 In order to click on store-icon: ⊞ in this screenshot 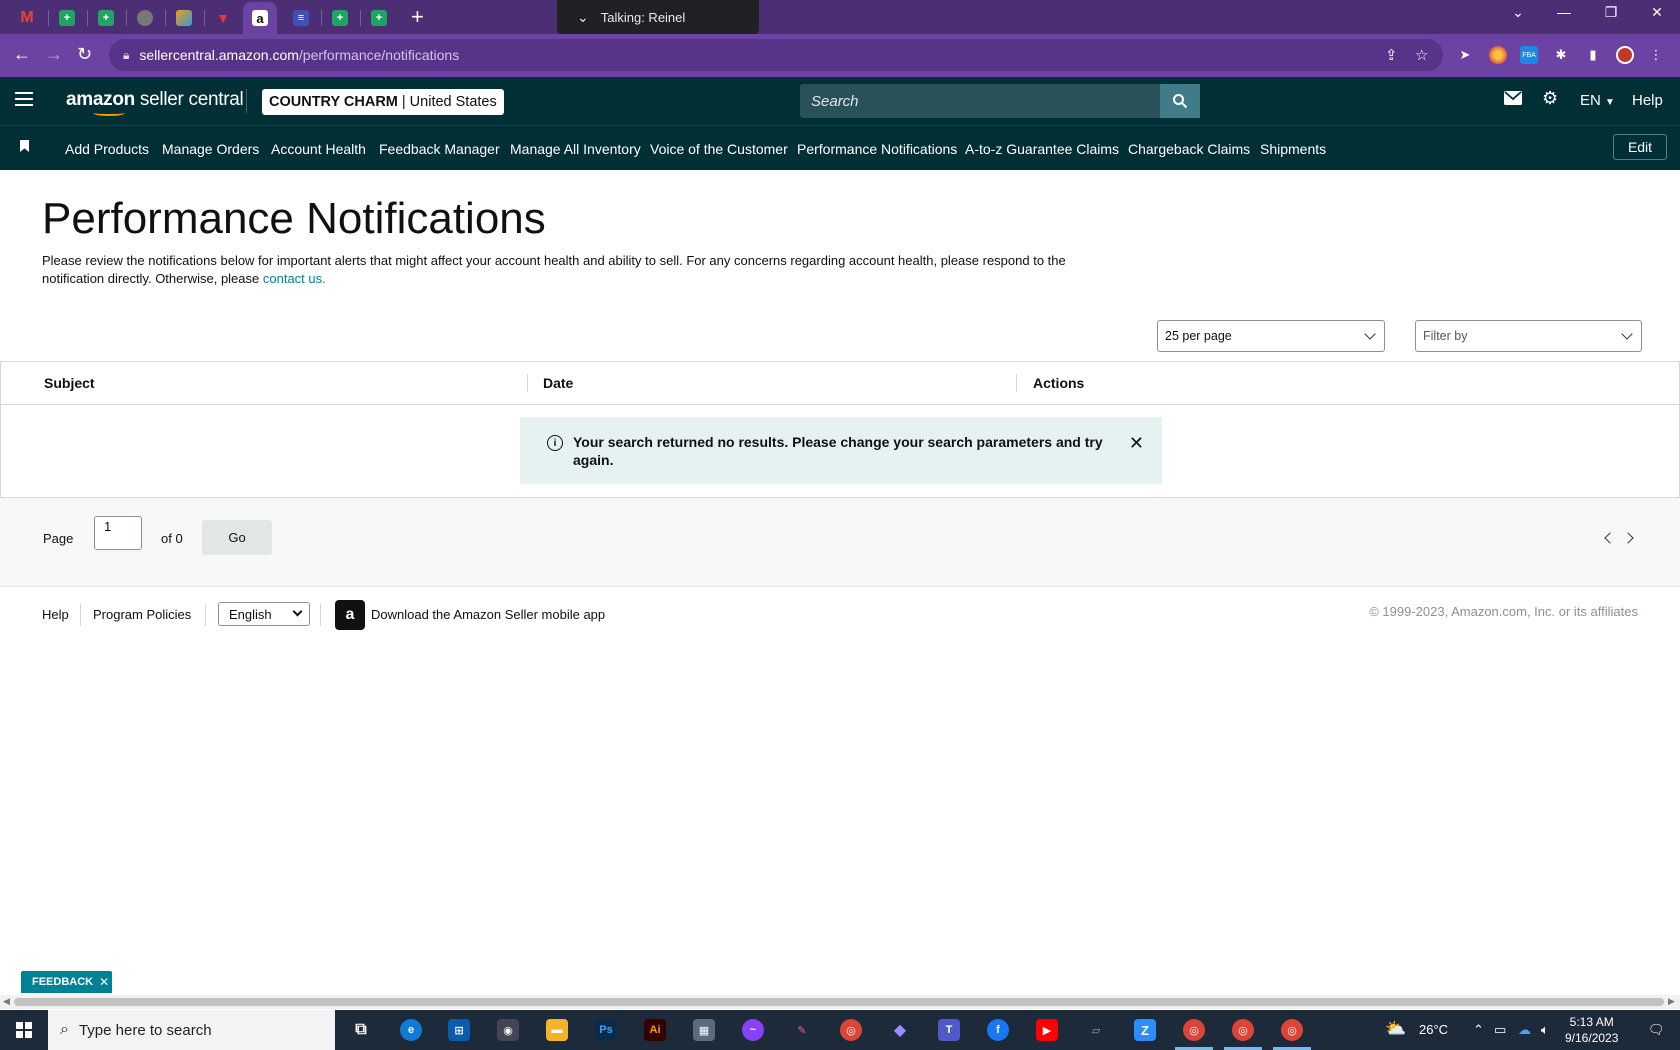, I will do `click(459, 1030)`.